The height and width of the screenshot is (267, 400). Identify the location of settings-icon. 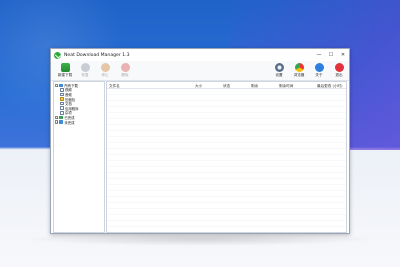
(279, 67).